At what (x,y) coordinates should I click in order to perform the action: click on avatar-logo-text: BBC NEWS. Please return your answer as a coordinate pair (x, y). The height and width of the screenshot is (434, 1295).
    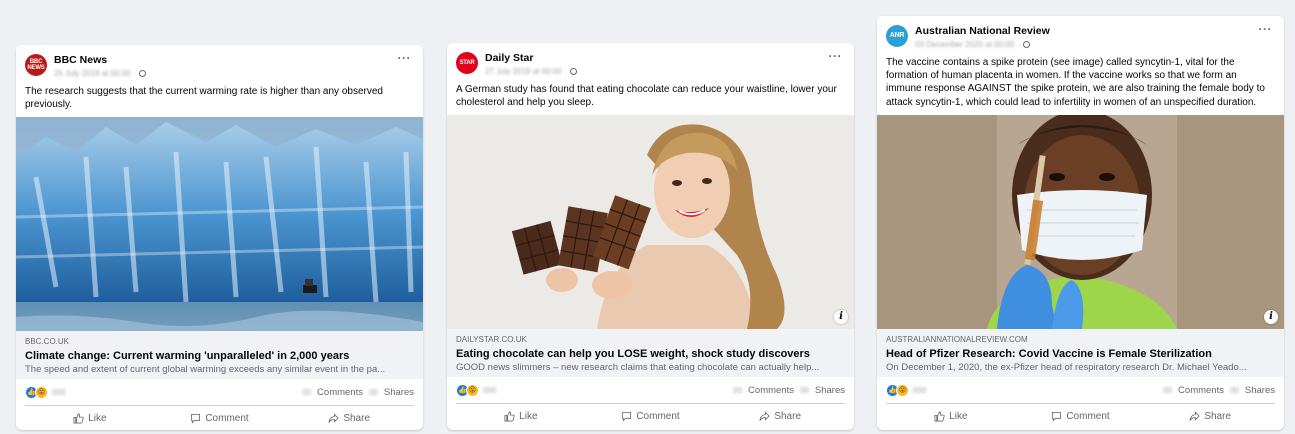
    Looking at the image, I should click on (36, 65).